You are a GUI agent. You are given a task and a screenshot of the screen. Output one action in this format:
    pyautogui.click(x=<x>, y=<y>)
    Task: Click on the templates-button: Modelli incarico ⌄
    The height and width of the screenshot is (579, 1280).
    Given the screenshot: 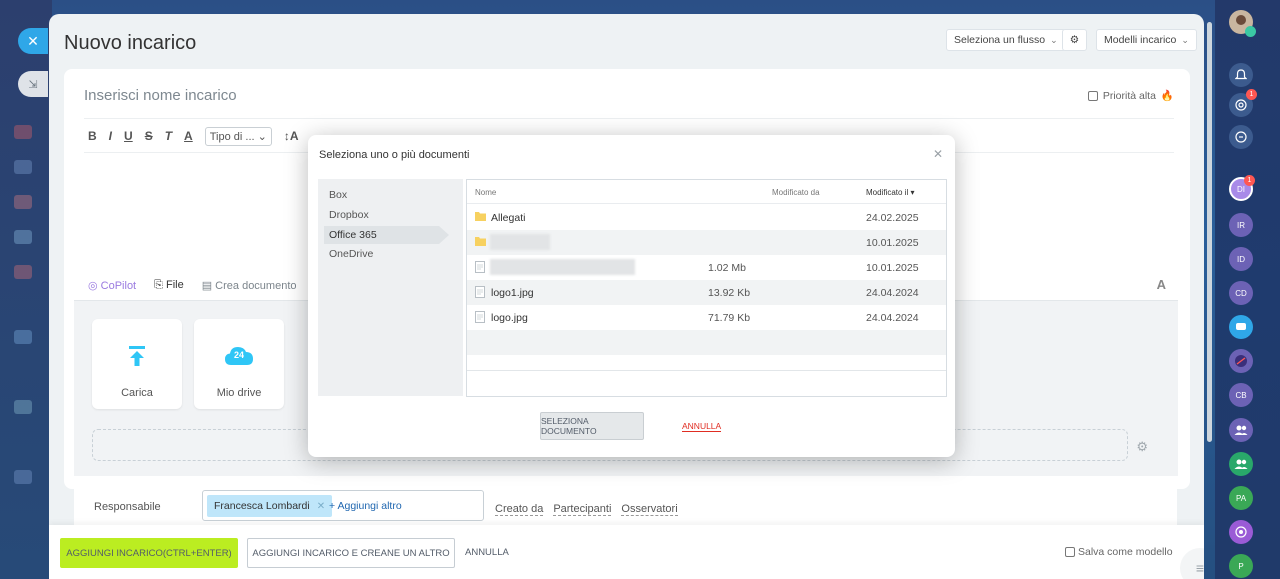 What is the action you would take?
    pyautogui.click(x=1146, y=40)
    